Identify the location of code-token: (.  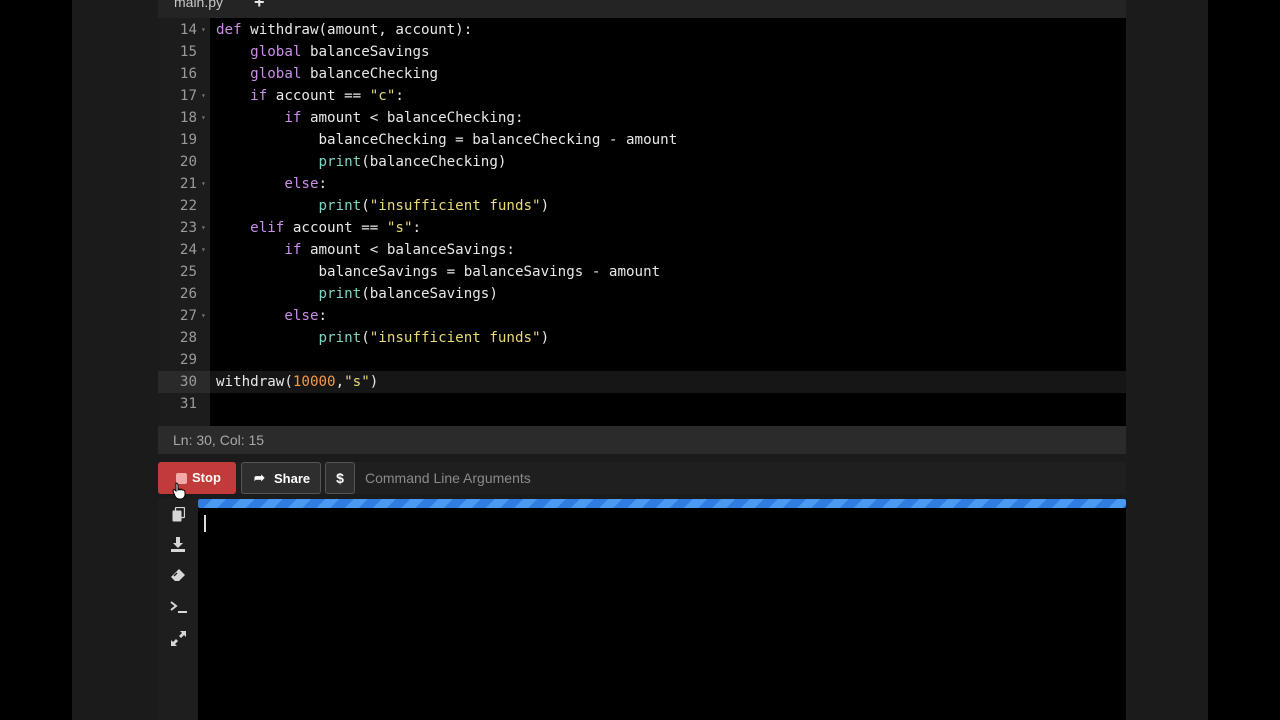
(365, 206).